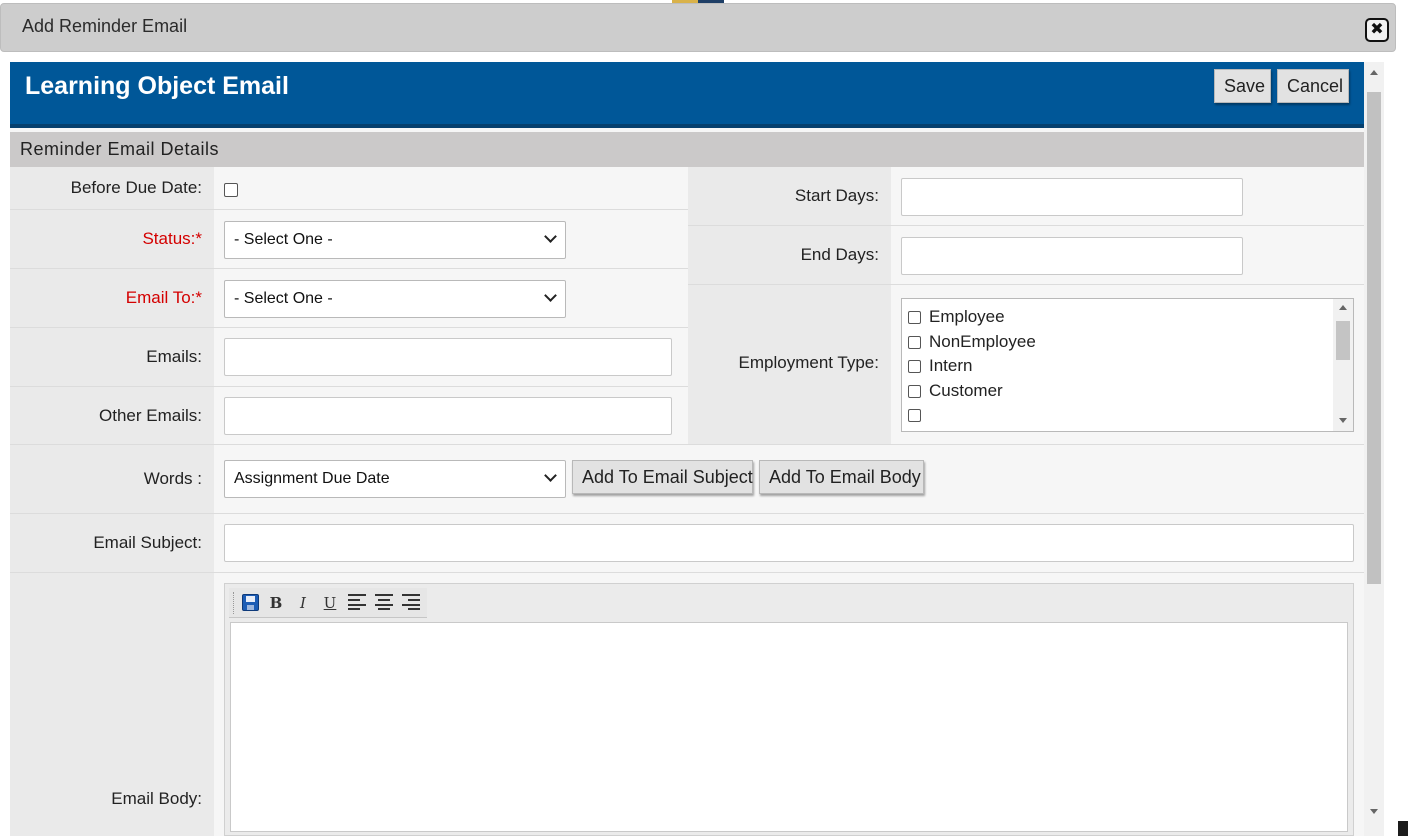 Image resolution: width=1408 pixels, height=836 pixels. I want to click on email-to-label: Email To:*, so click(164, 298).